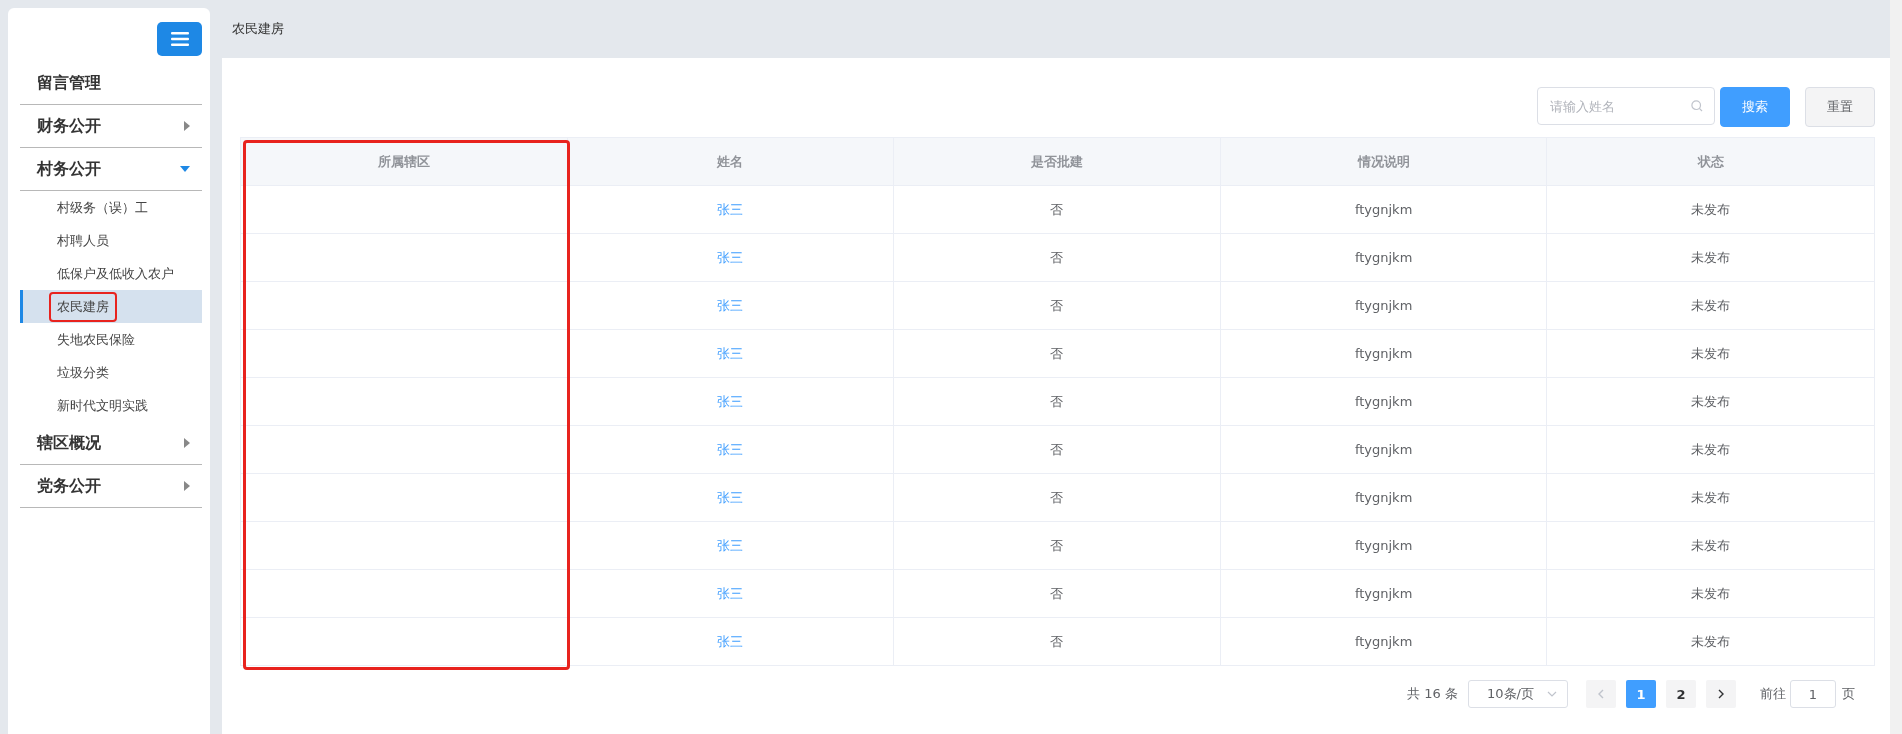 The image size is (1902, 734). I want to click on nav-group-label: 辖区概况, so click(69, 443).